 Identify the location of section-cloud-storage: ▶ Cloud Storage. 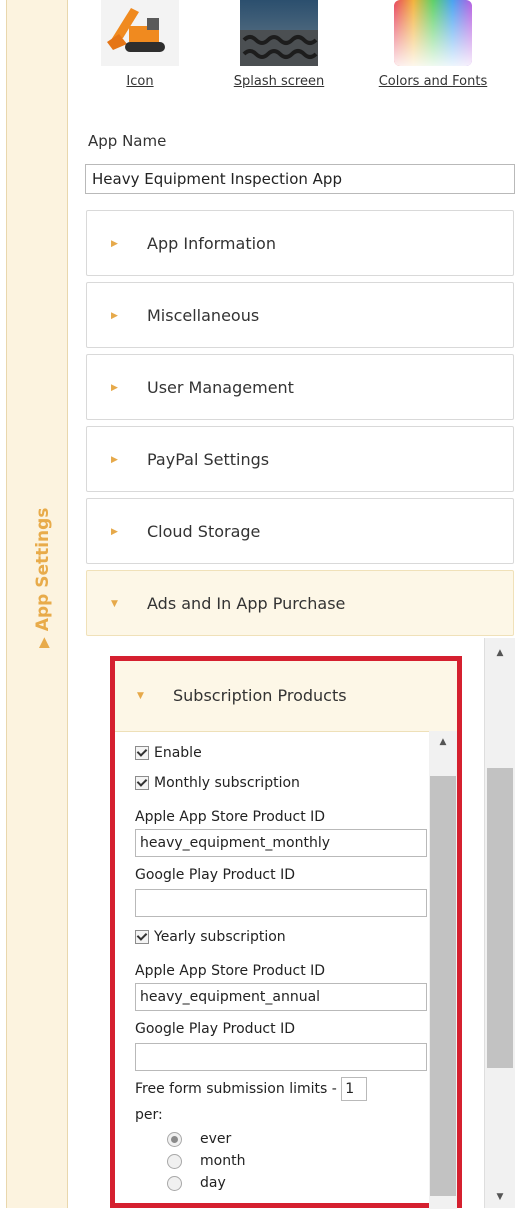
(300, 531).